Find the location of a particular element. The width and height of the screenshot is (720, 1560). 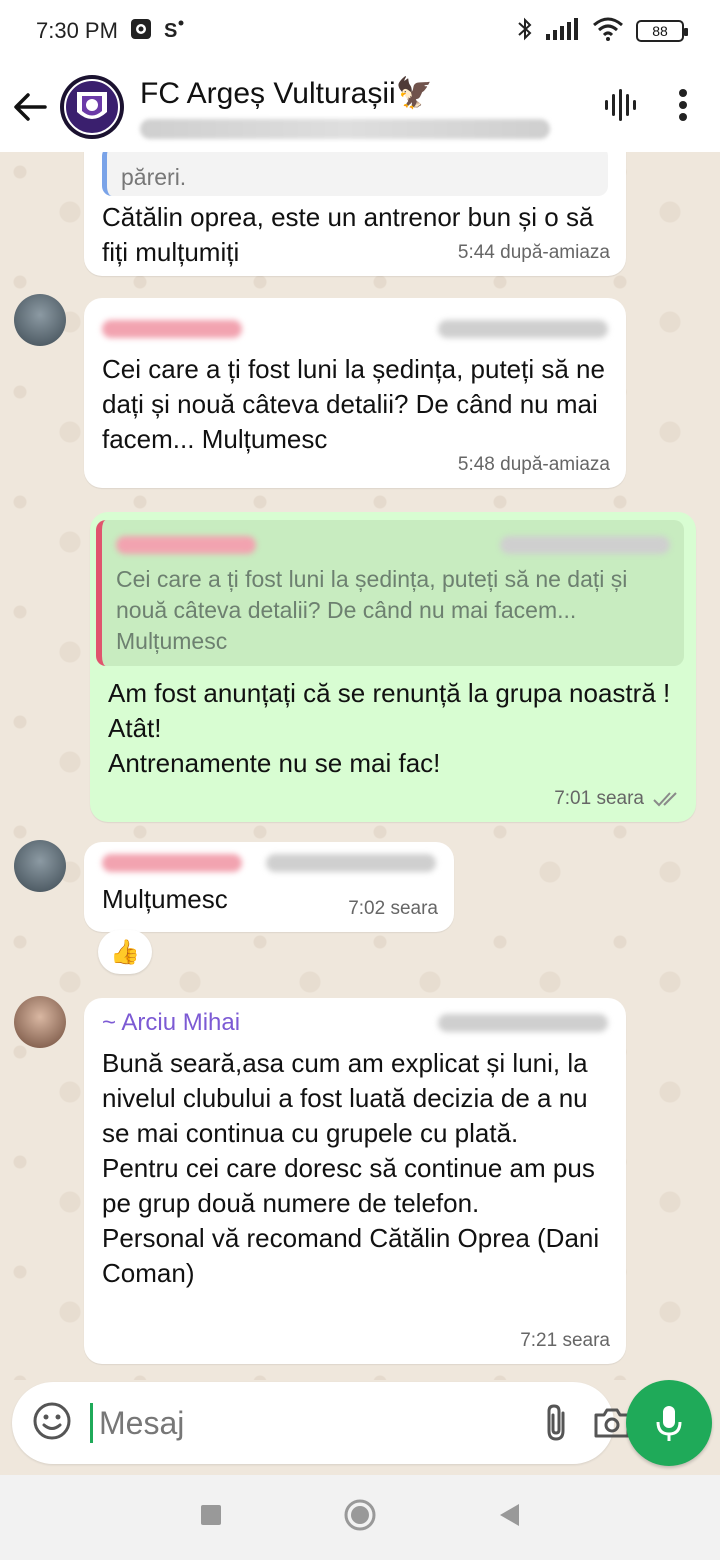

message-input is located at coordinates (304, 1423).